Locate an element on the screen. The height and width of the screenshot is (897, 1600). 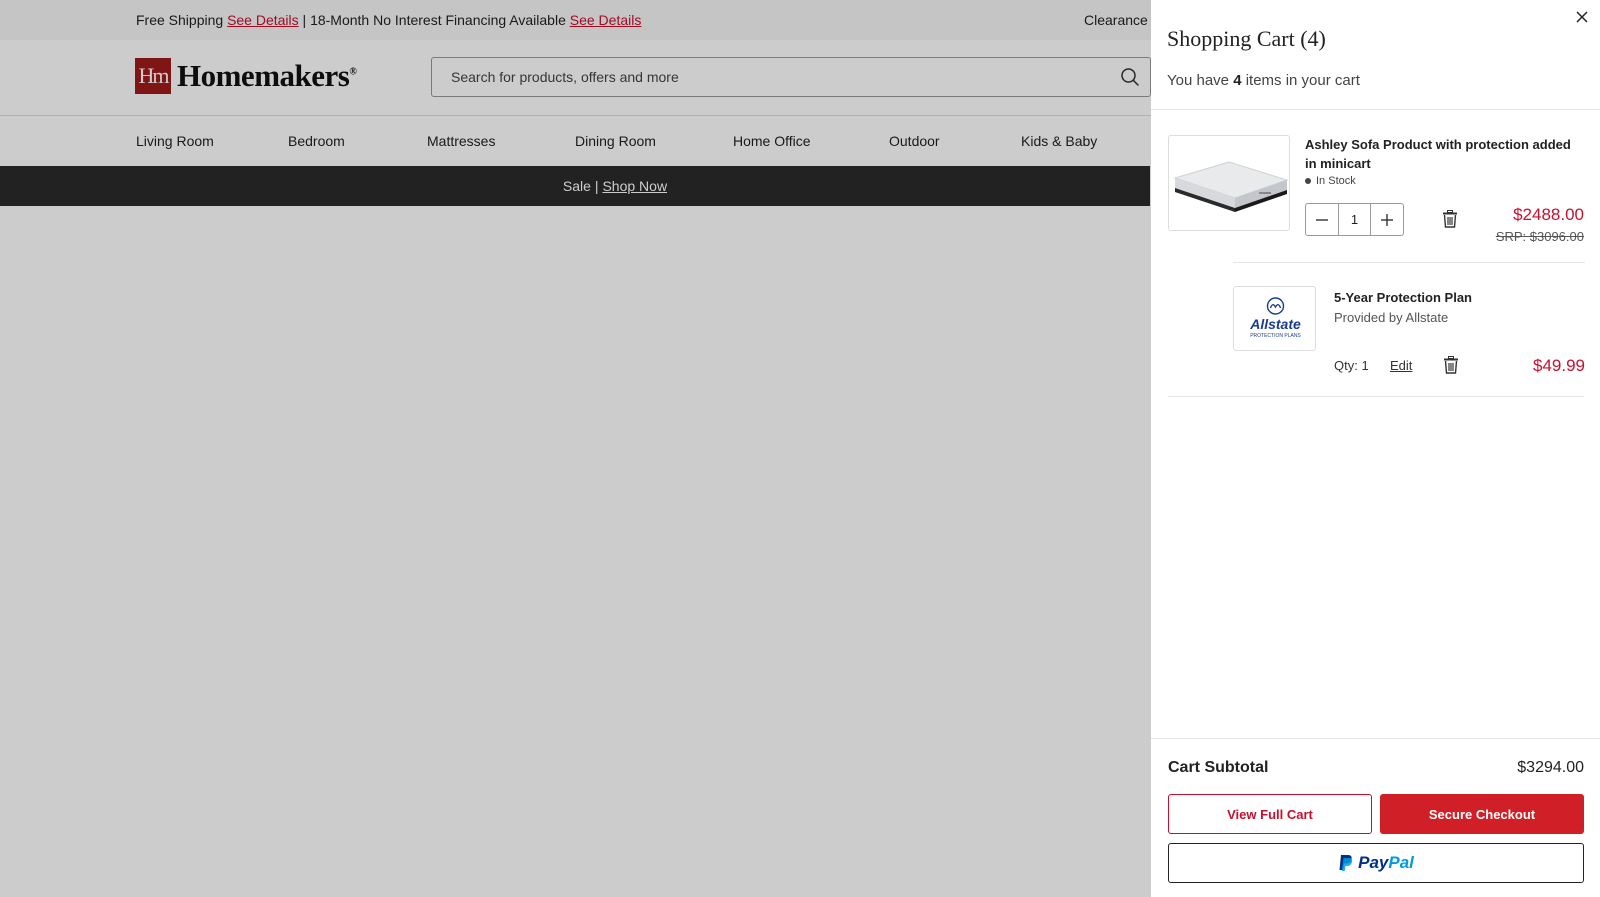
quantity-stepper: 1 is located at coordinates (1354, 219).